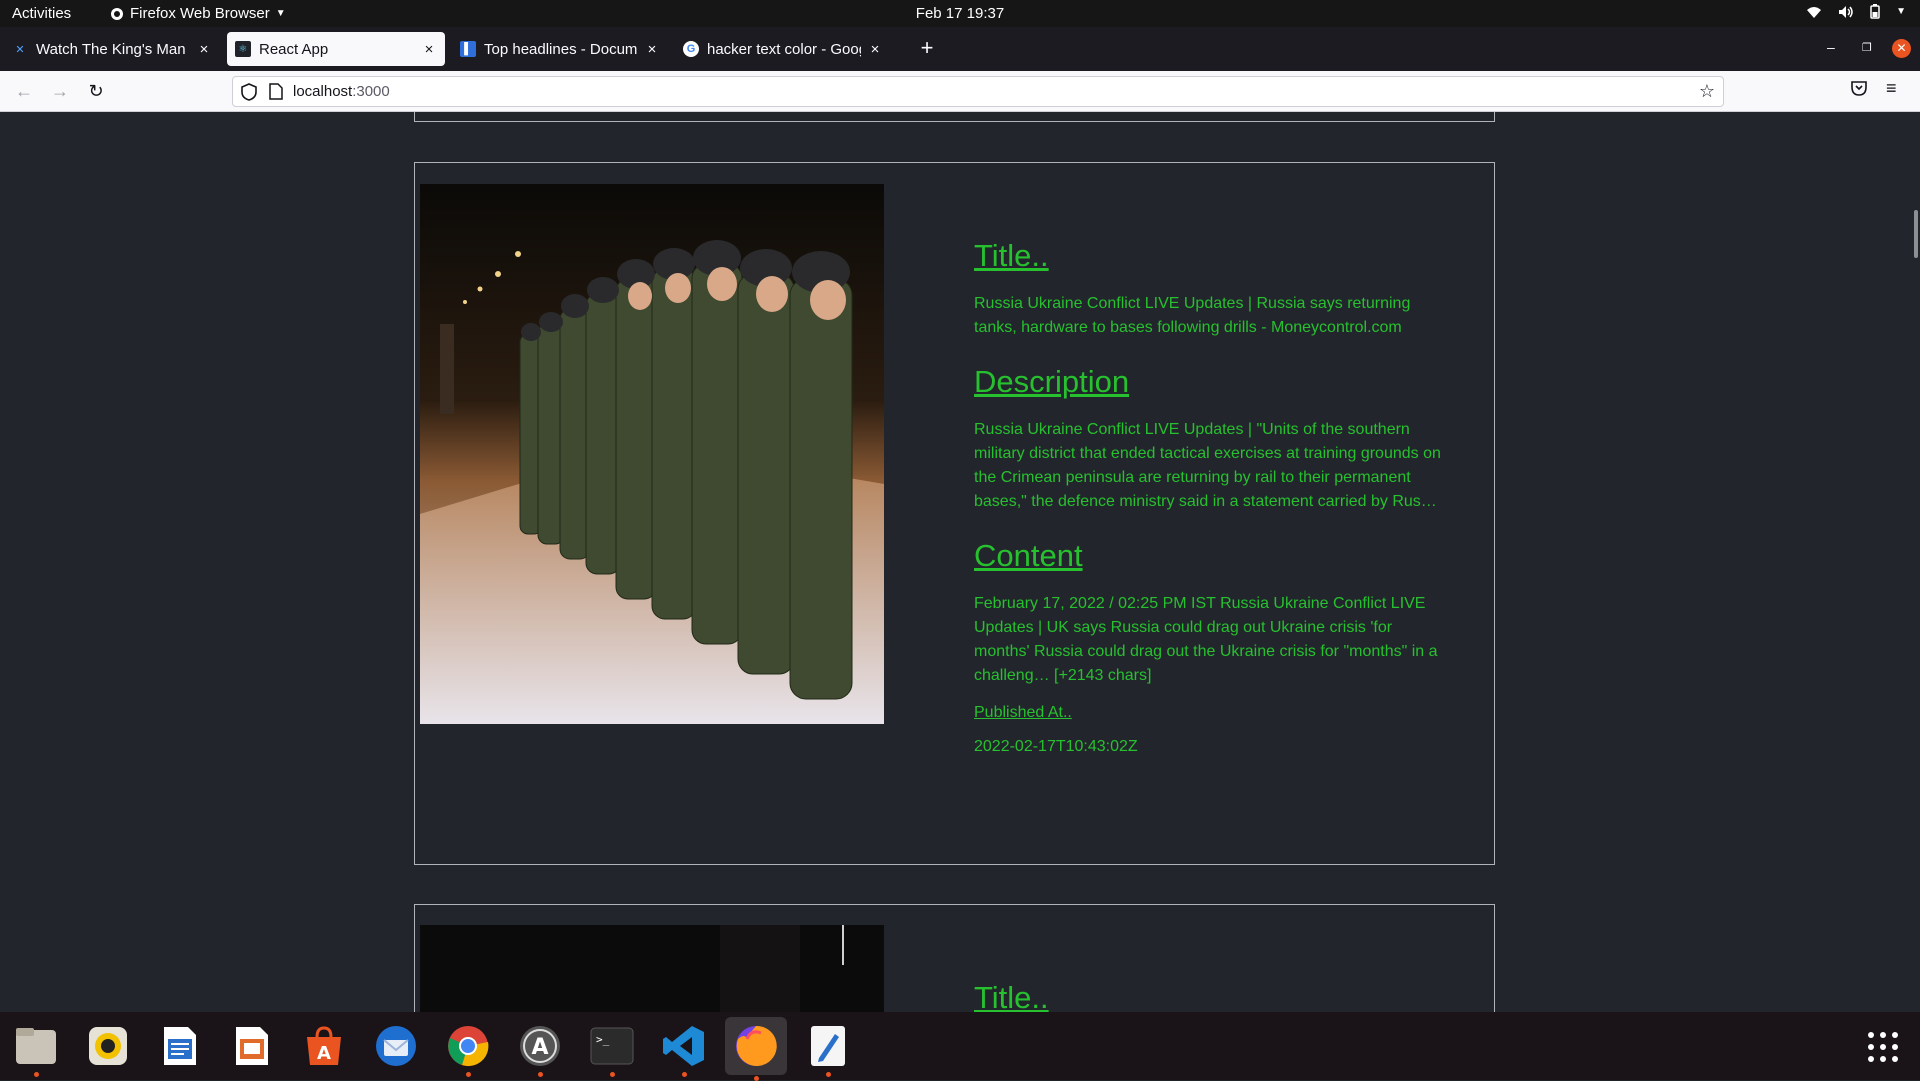 This screenshot has width=1920, height=1081. Describe the element at coordinates (1883, 1047) in the screenshot. I see `show-applications-icon` at that location.